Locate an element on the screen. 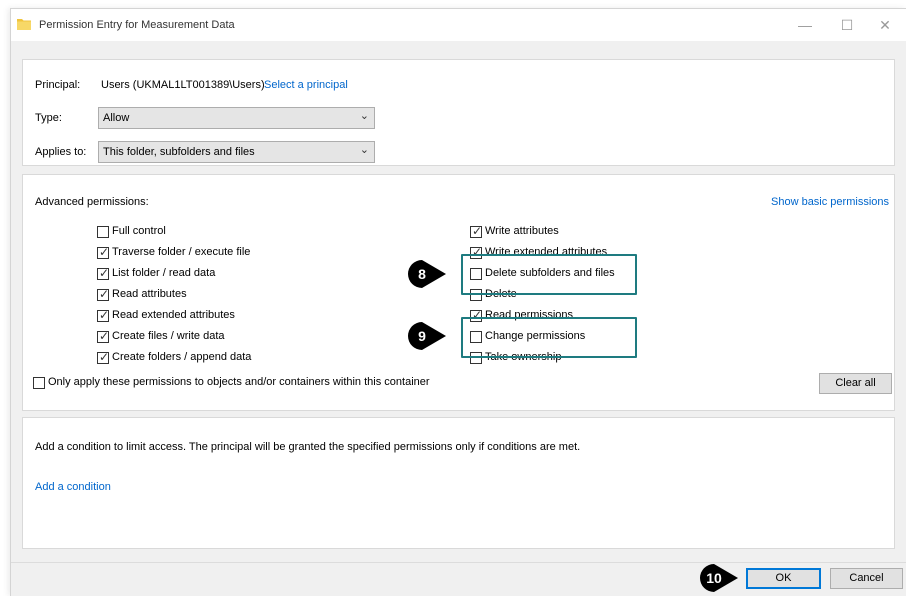  step-marker-10: 10 is located at coordinates (719, 578).